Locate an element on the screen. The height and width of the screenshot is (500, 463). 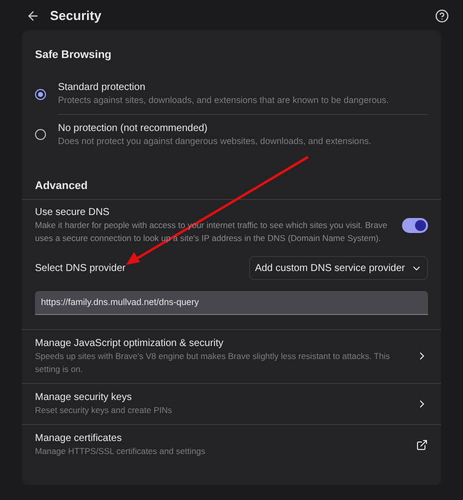
external-link-icon is located at coordinates (422, 444).